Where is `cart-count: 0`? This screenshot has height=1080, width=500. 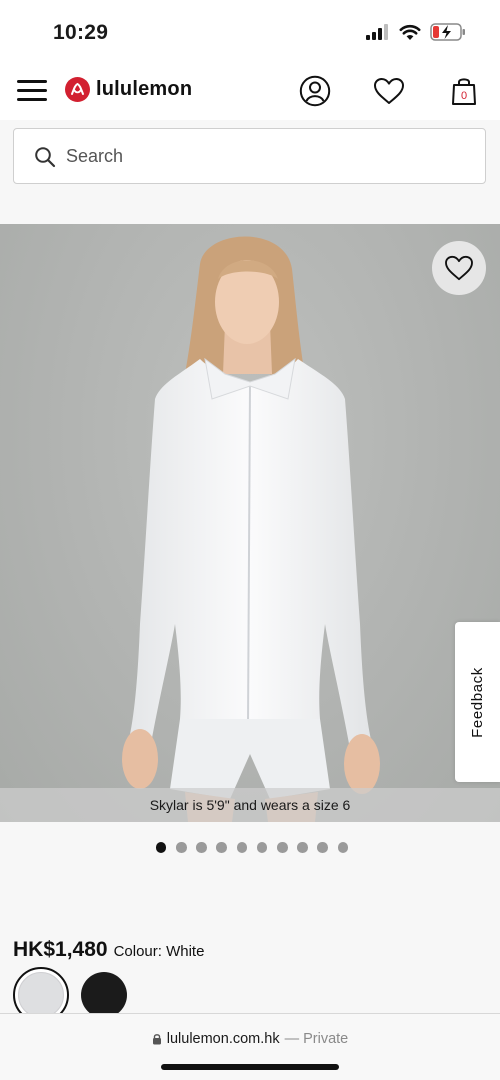
cart-count: 0 is located at coordinates (464, 96).